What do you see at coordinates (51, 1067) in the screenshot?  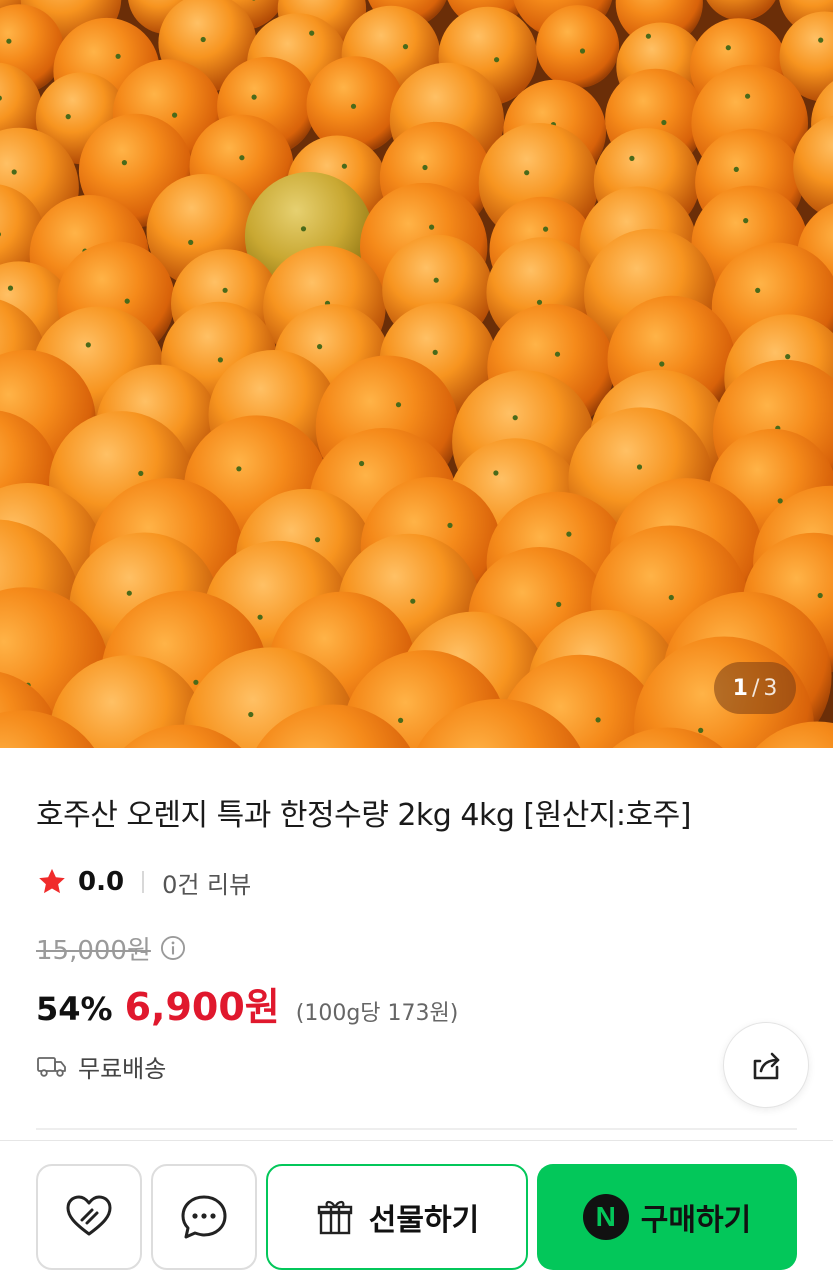 I see `truck-icon` at bounding box center [51, 1067].